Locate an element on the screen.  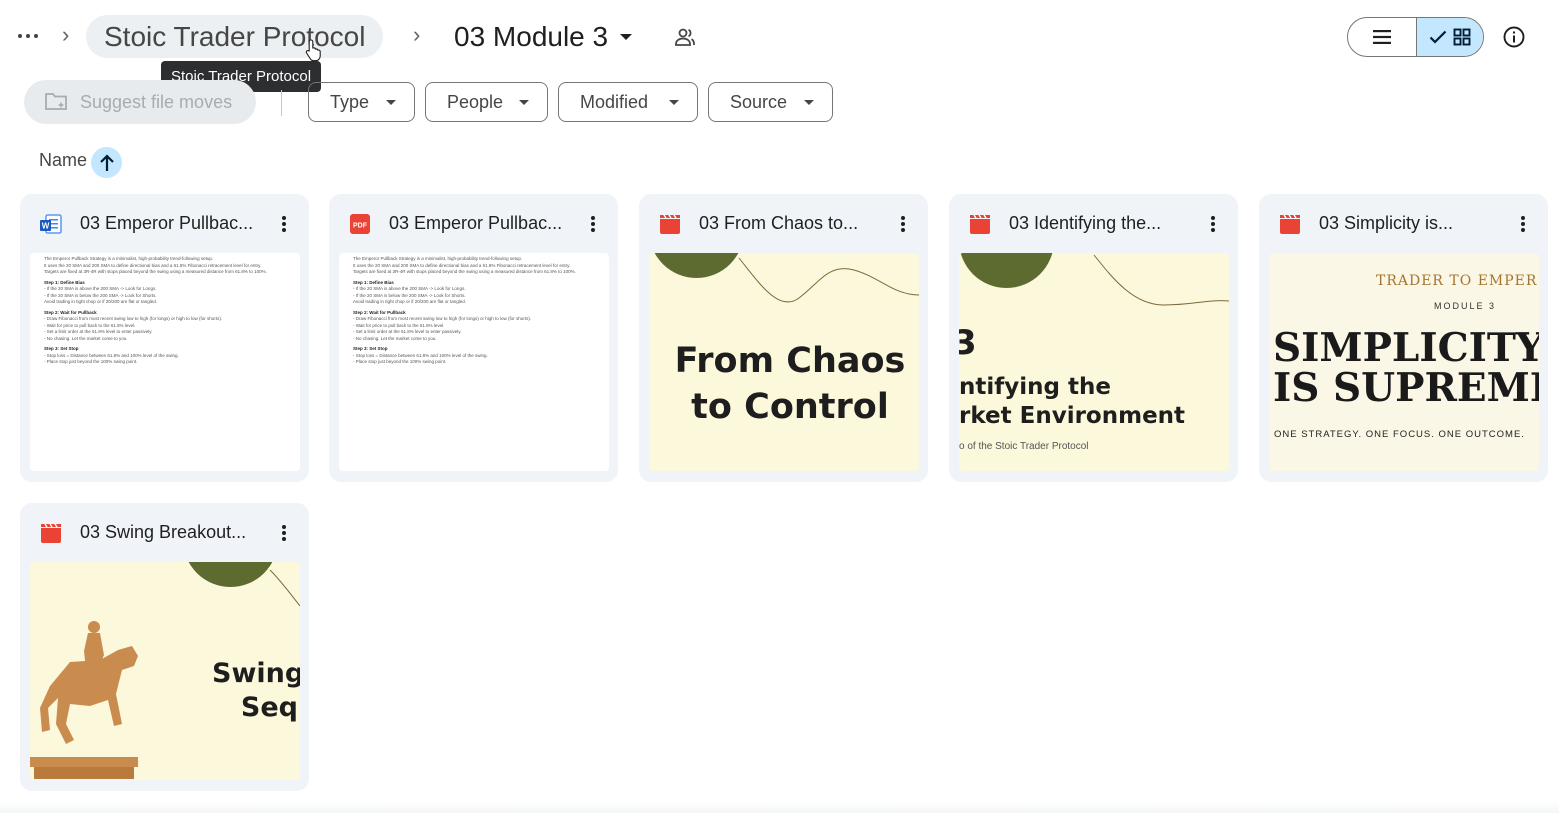
modified-filter-label: Modified is located at coordinates (614, 101).